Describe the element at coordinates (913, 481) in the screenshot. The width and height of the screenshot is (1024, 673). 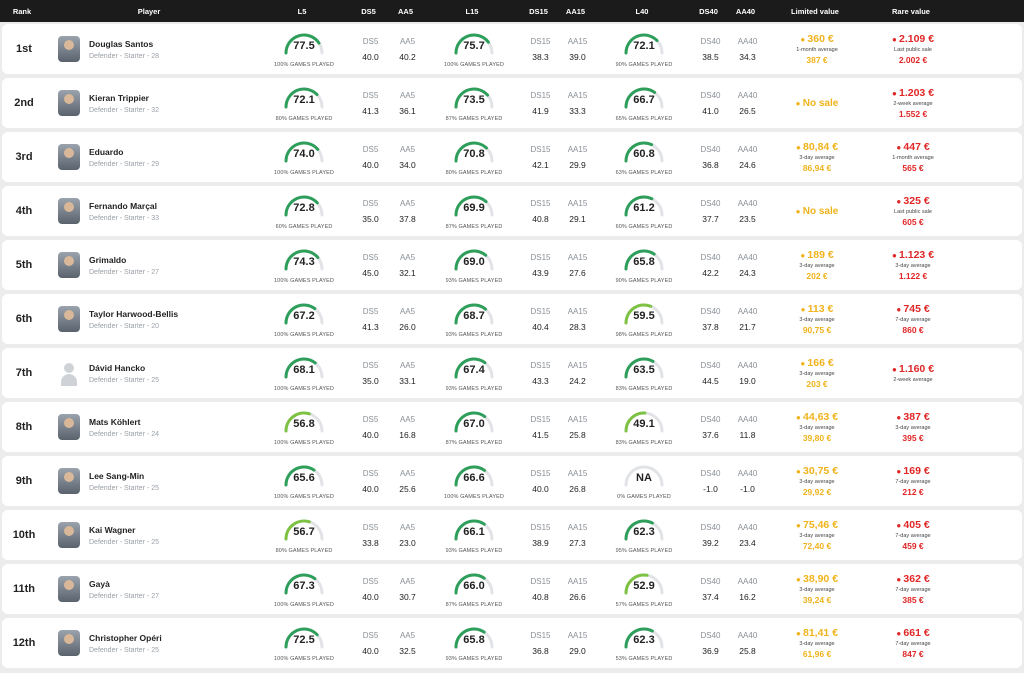
I see `rare-value-cell: ● 169 € 7-day average 212 €` at that location.